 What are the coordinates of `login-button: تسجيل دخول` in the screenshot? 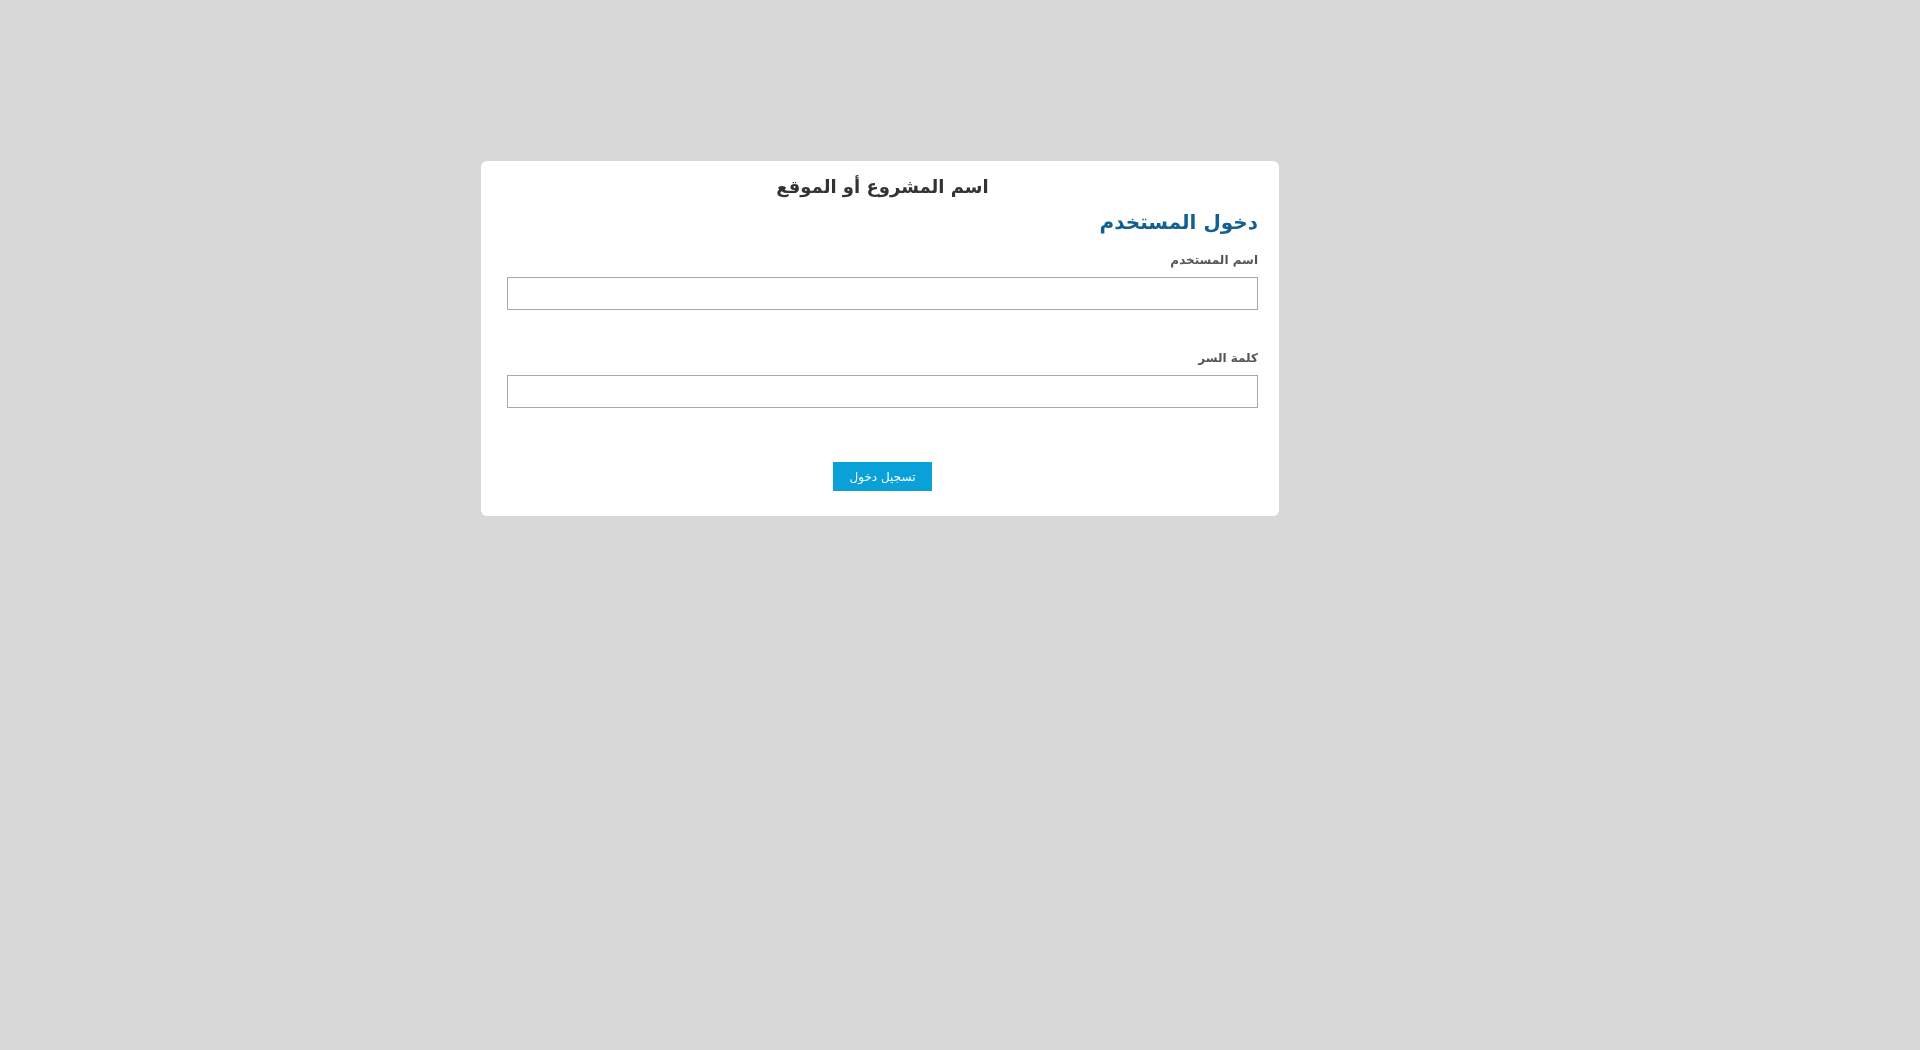 It's located at (882, 476).